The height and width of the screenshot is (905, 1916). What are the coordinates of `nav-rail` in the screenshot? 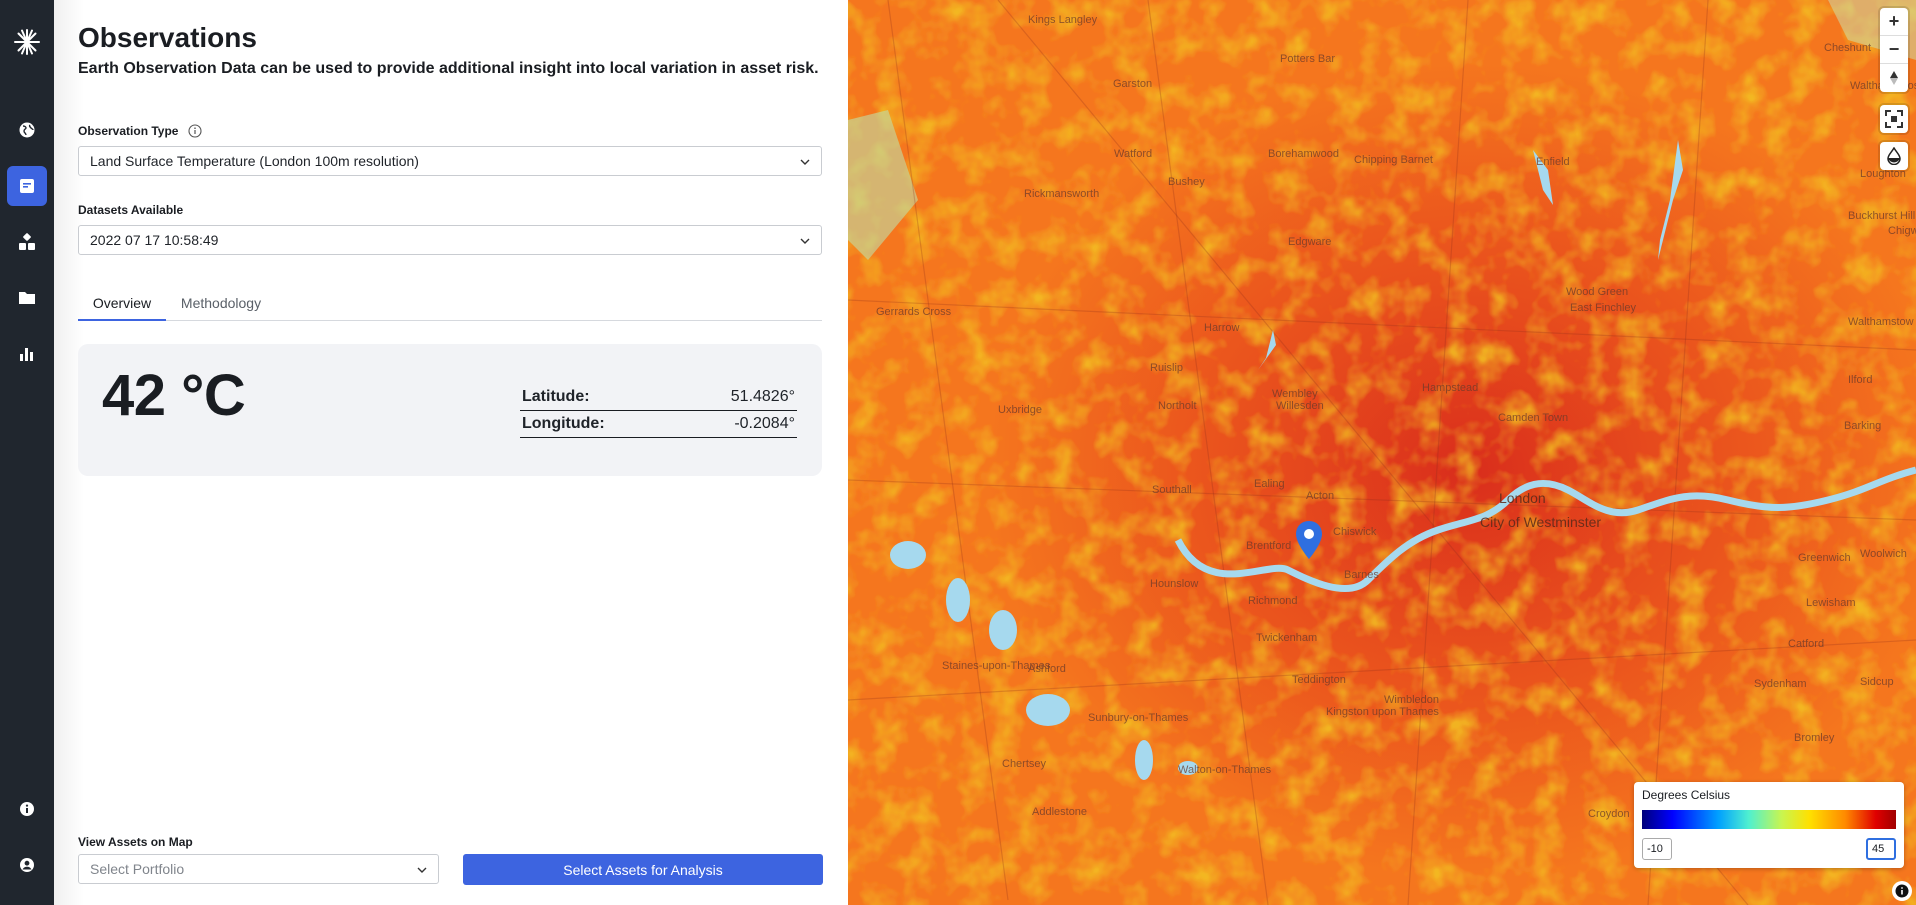 It's located at (27, 452).